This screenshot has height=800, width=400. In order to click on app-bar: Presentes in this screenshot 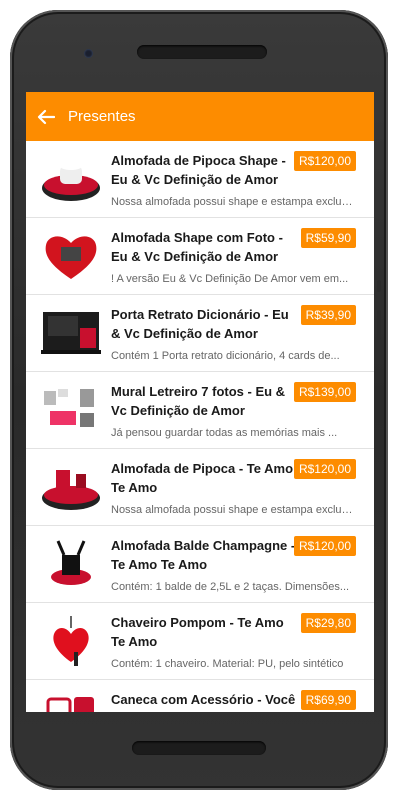, I will do `click(200, 116)`.